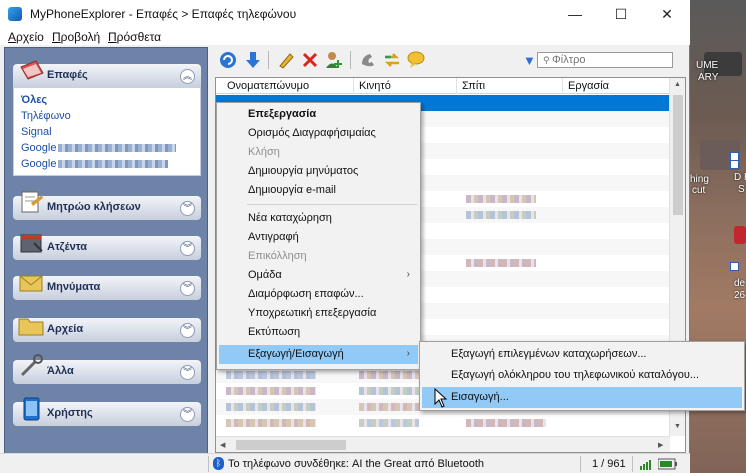  Describe the element at coordinates (368, 60) in the screenshot. I see `phone-icon` at that location.